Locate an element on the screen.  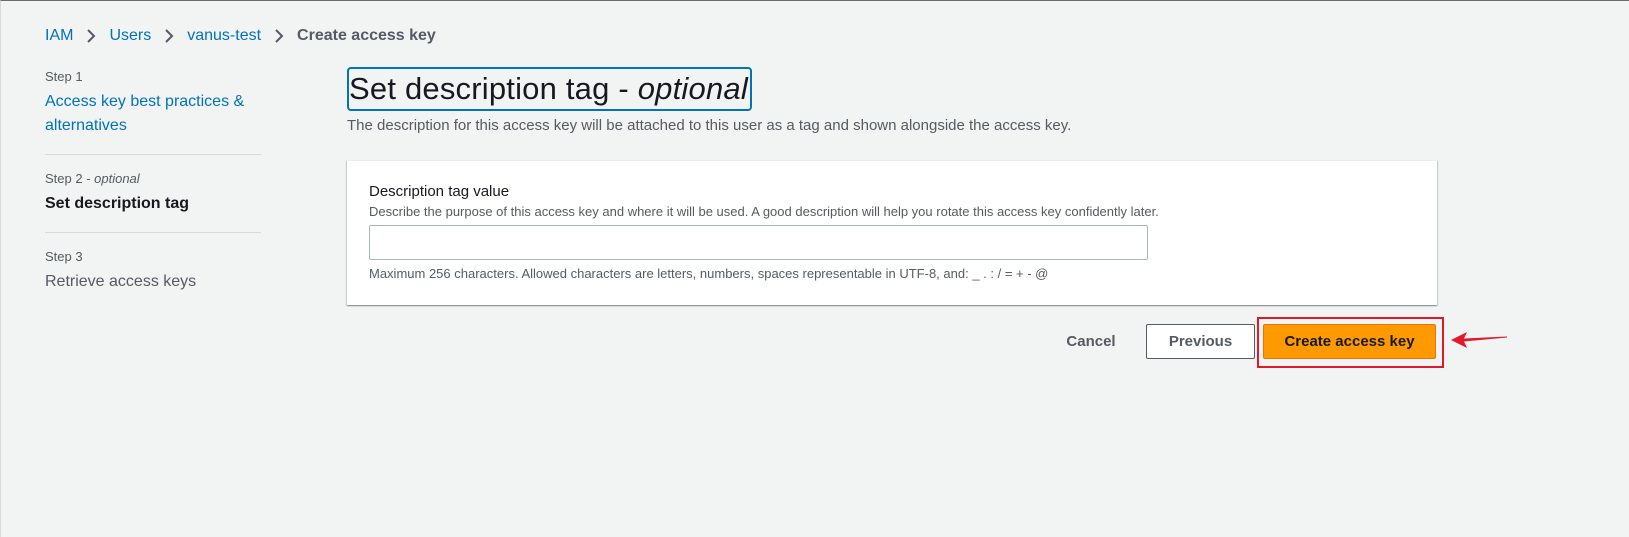
cancel-button: Cancel is located at coordinates (1091, 341).